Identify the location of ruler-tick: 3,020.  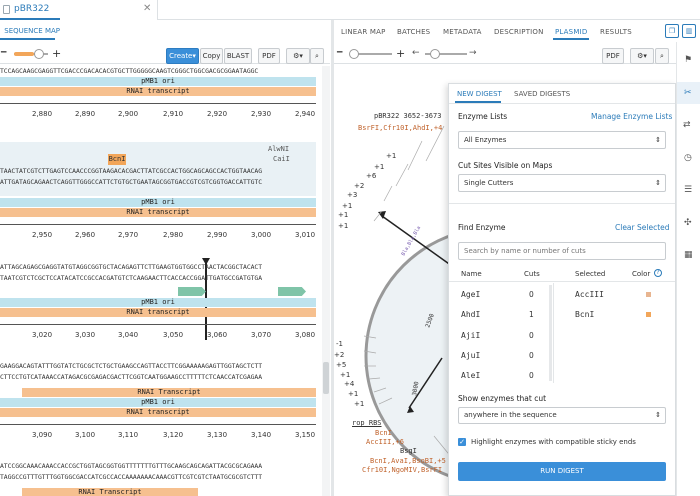
(42, 335).